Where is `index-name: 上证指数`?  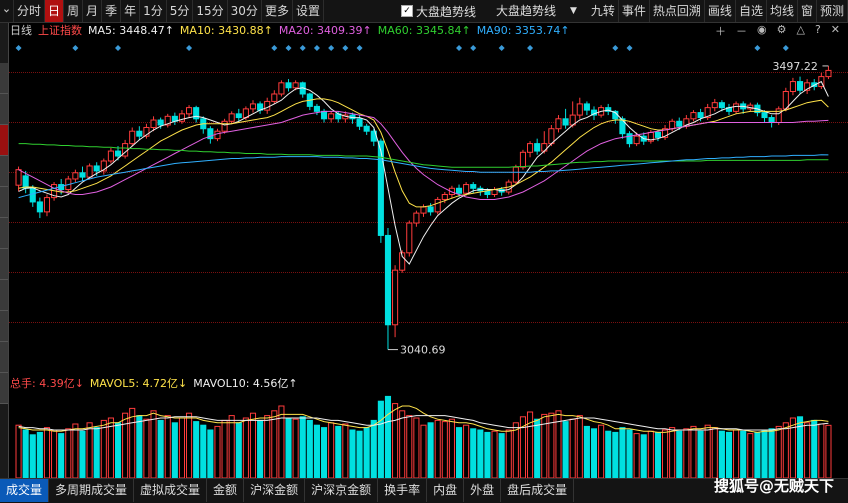 index-name: 上证指数 is located at coordinates (60, 31).